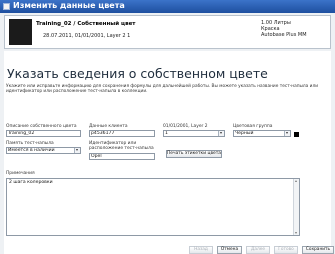 Image resolution: width=335 pixels, height=254 pixels. Describe the element at coordinates (108, 126) in the screenshot. I see `customer-data-label: Данные клиента` at that location.